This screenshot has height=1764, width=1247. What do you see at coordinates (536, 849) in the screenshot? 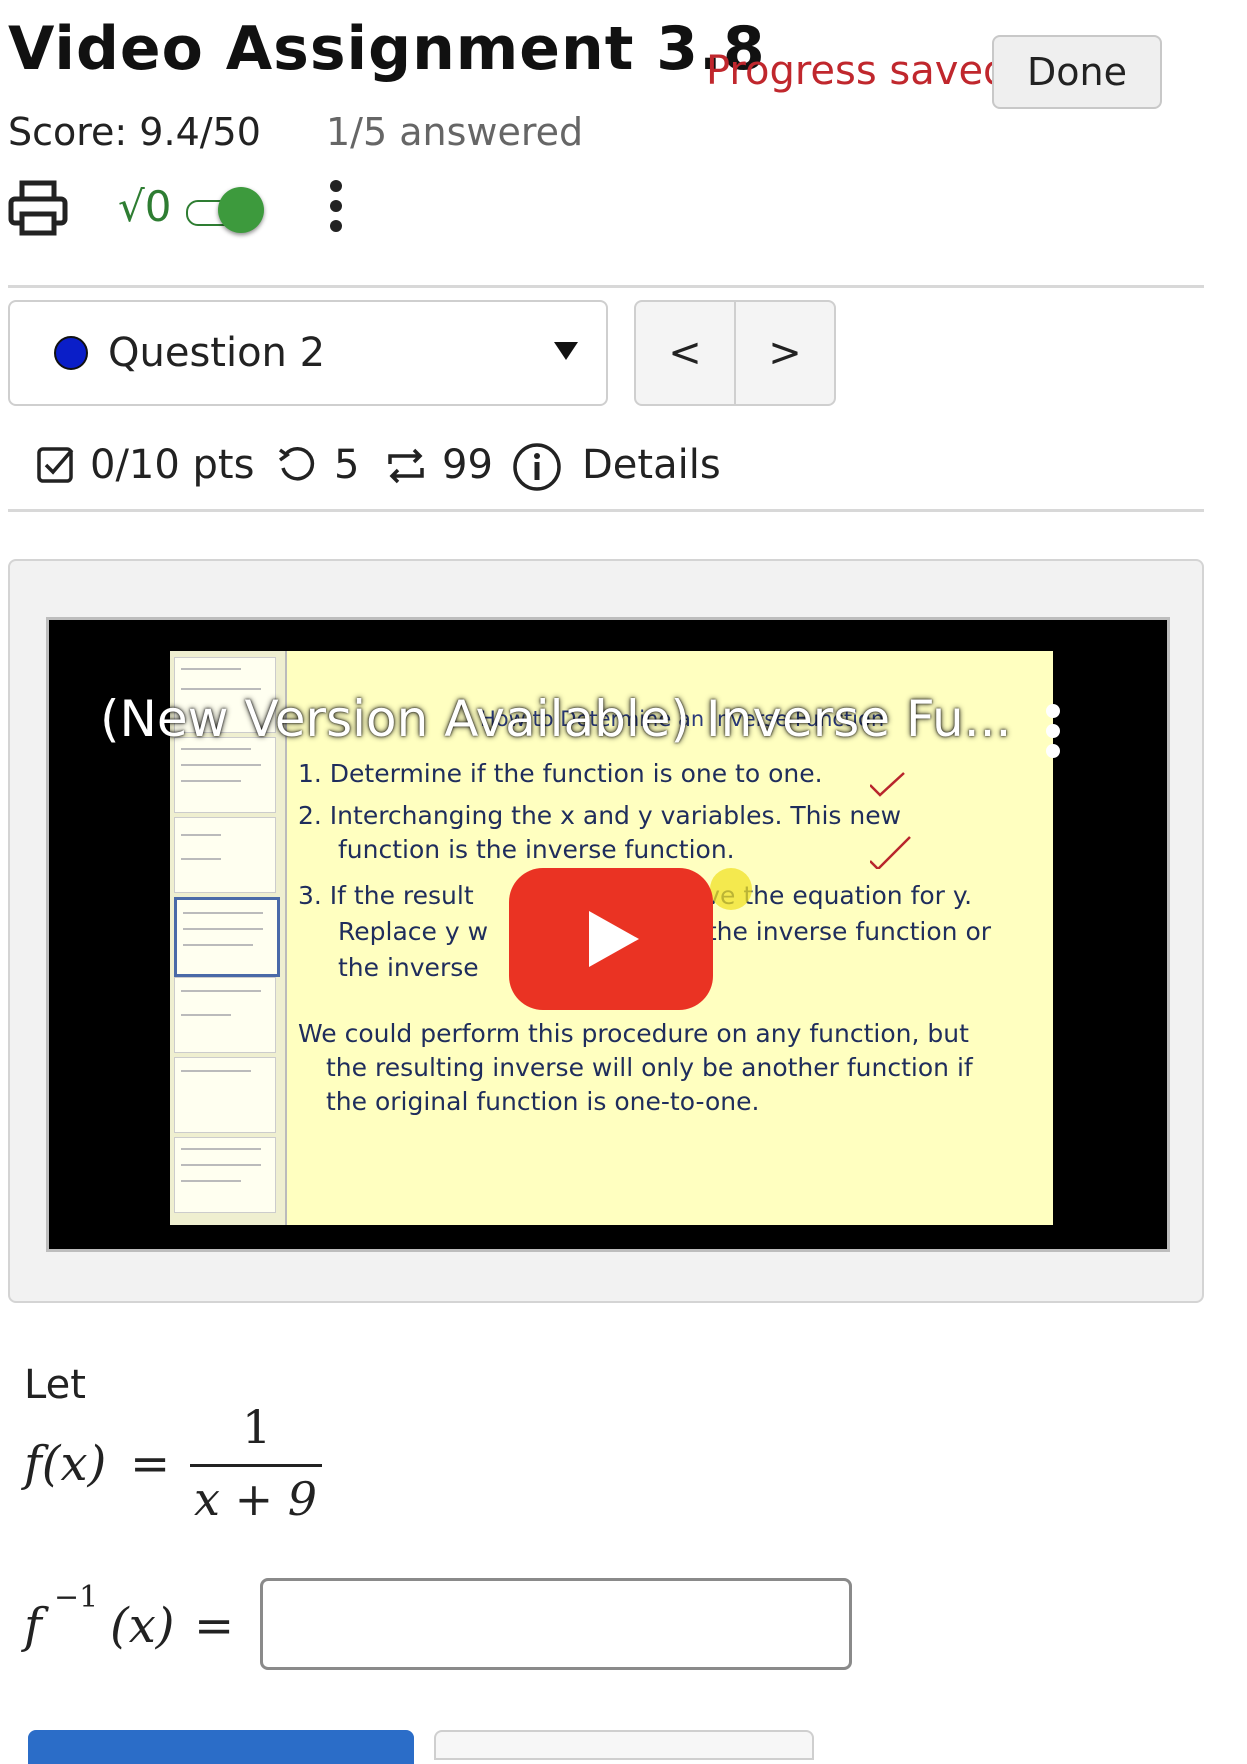
I see `slide-line: function is the inverse function.` at bounding box center [536, 849].